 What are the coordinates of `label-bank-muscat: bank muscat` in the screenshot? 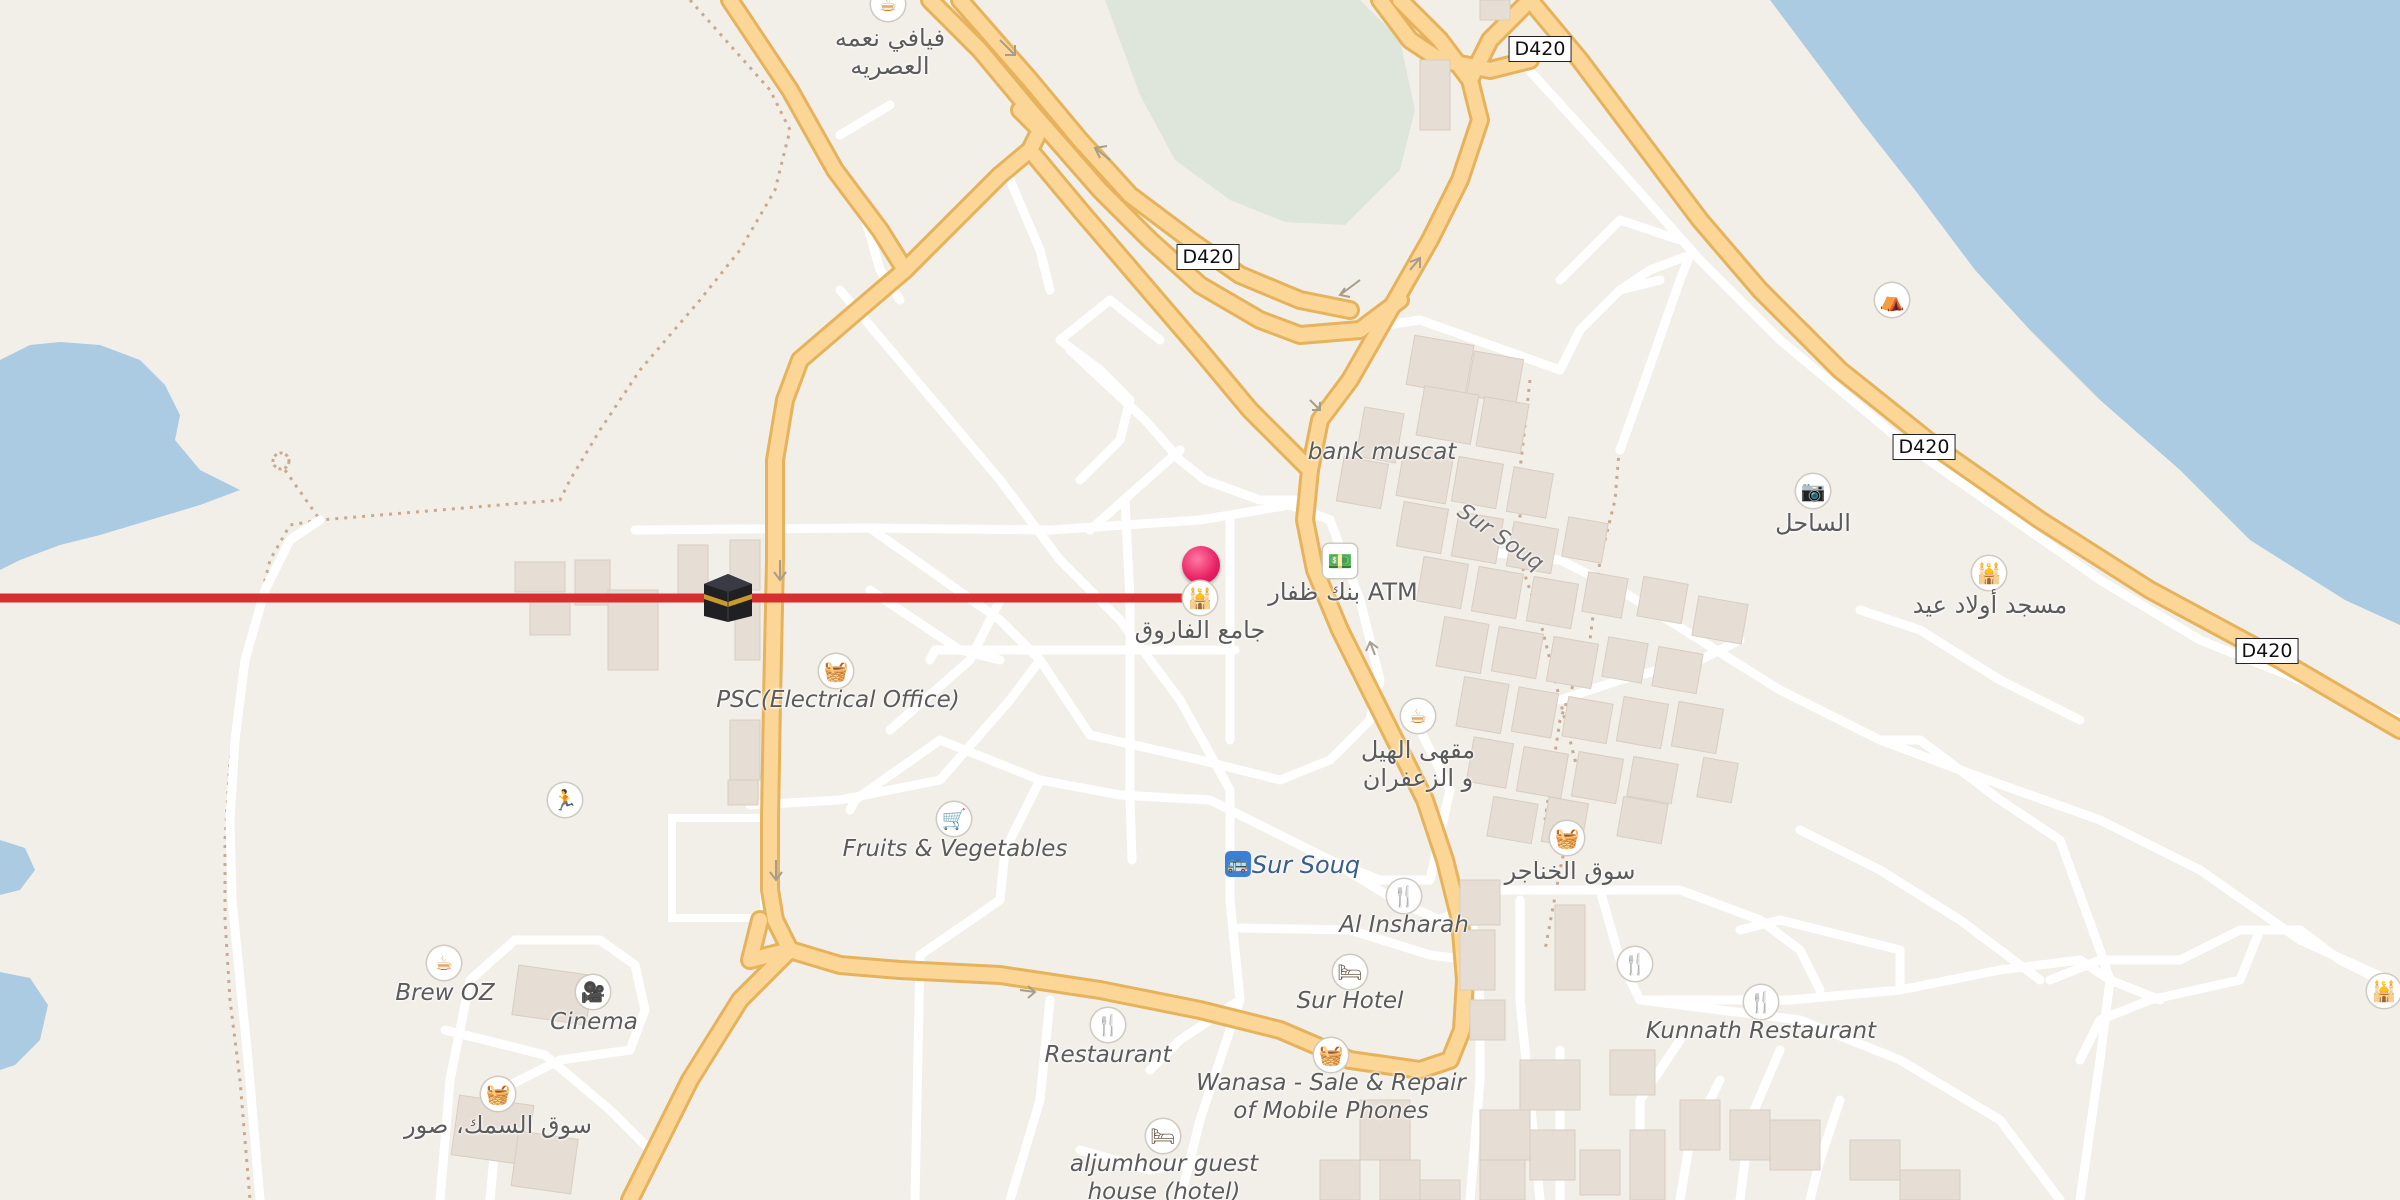 It's located at (1382, 452).